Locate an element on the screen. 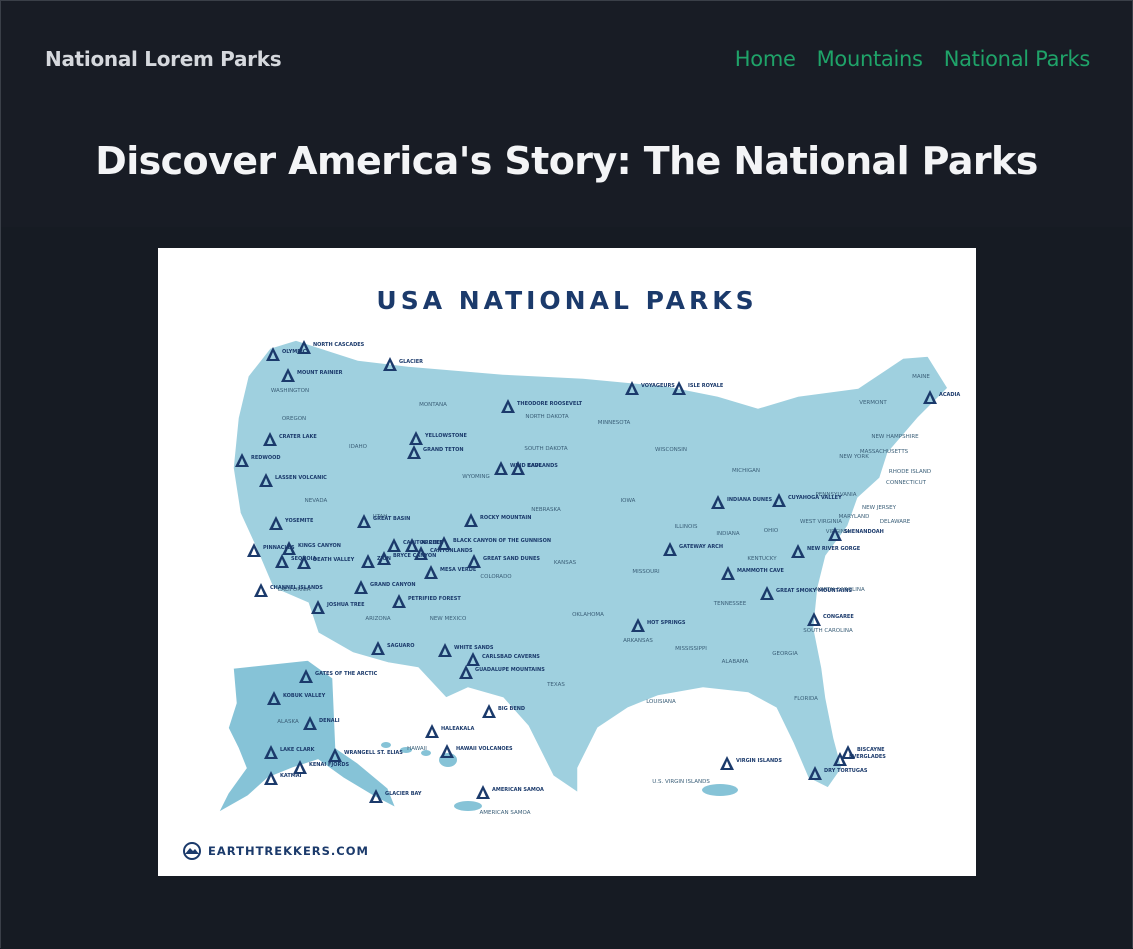 This screenshot has width=1133, height=949. map-credit: EARTHTREKKERS.COM is located at coordinates (275, 851).